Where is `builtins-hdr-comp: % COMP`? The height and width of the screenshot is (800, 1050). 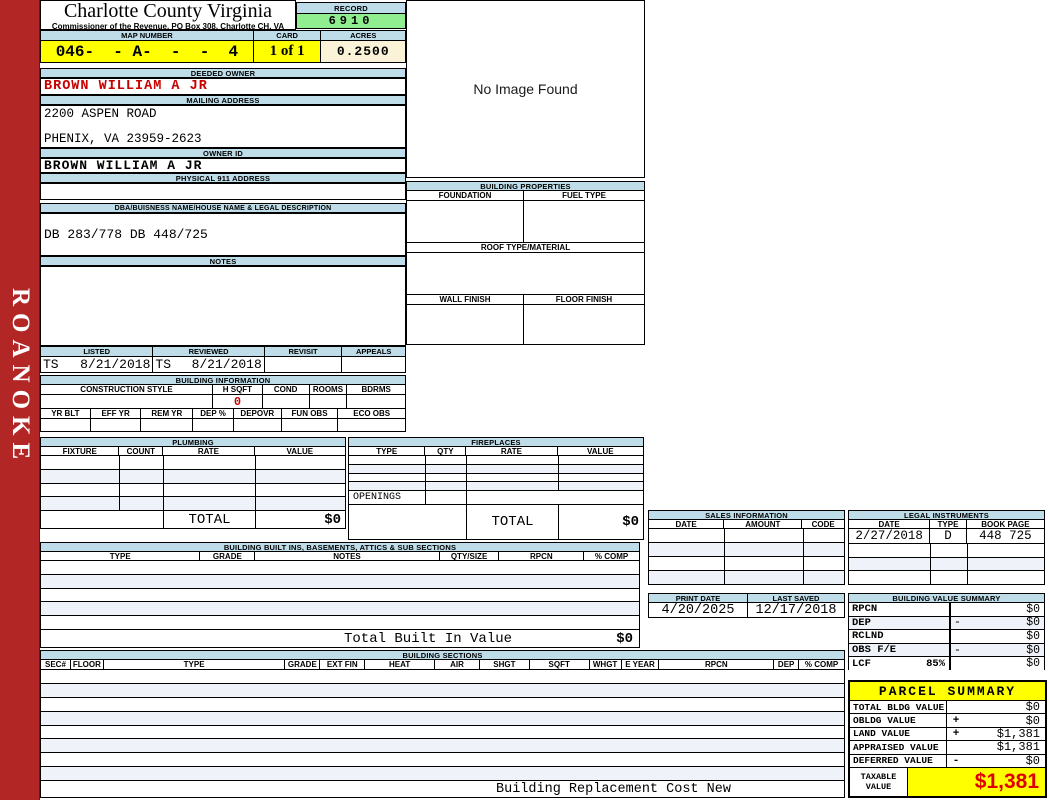
builtins-hdr-comp: % COMP is located at coordinates (611, 556).